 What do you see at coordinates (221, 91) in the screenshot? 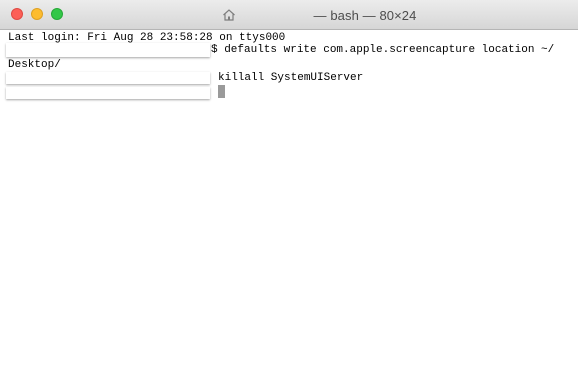
I see `text-cursor` at bounding box center [221, 91].